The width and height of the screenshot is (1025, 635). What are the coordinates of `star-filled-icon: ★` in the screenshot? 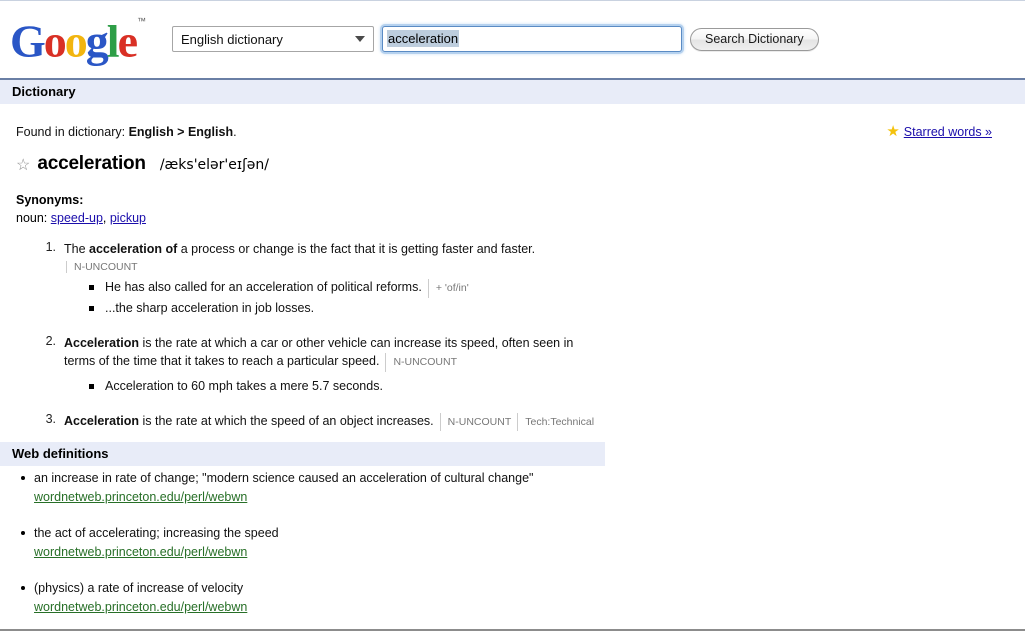 It's located at (893, 131).